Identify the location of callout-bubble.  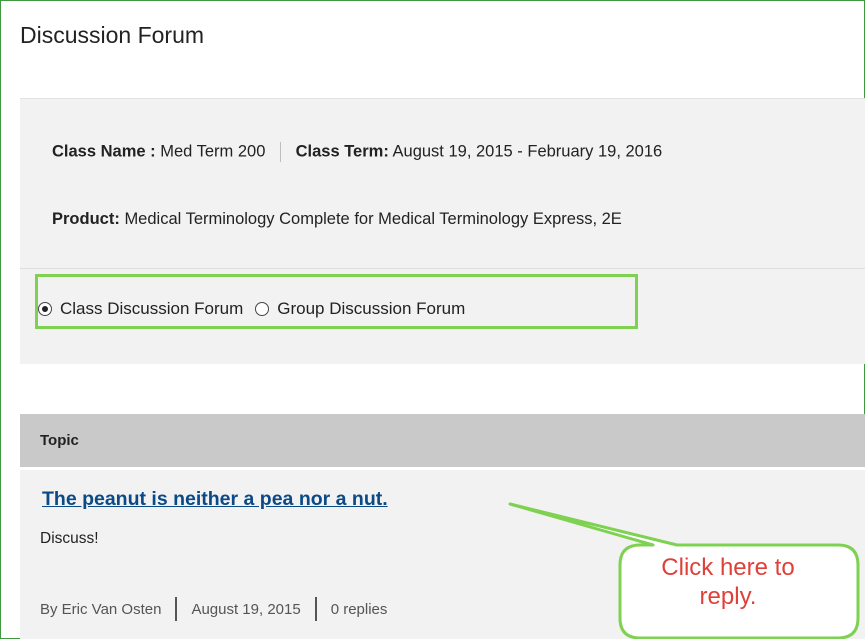
(684, 570).